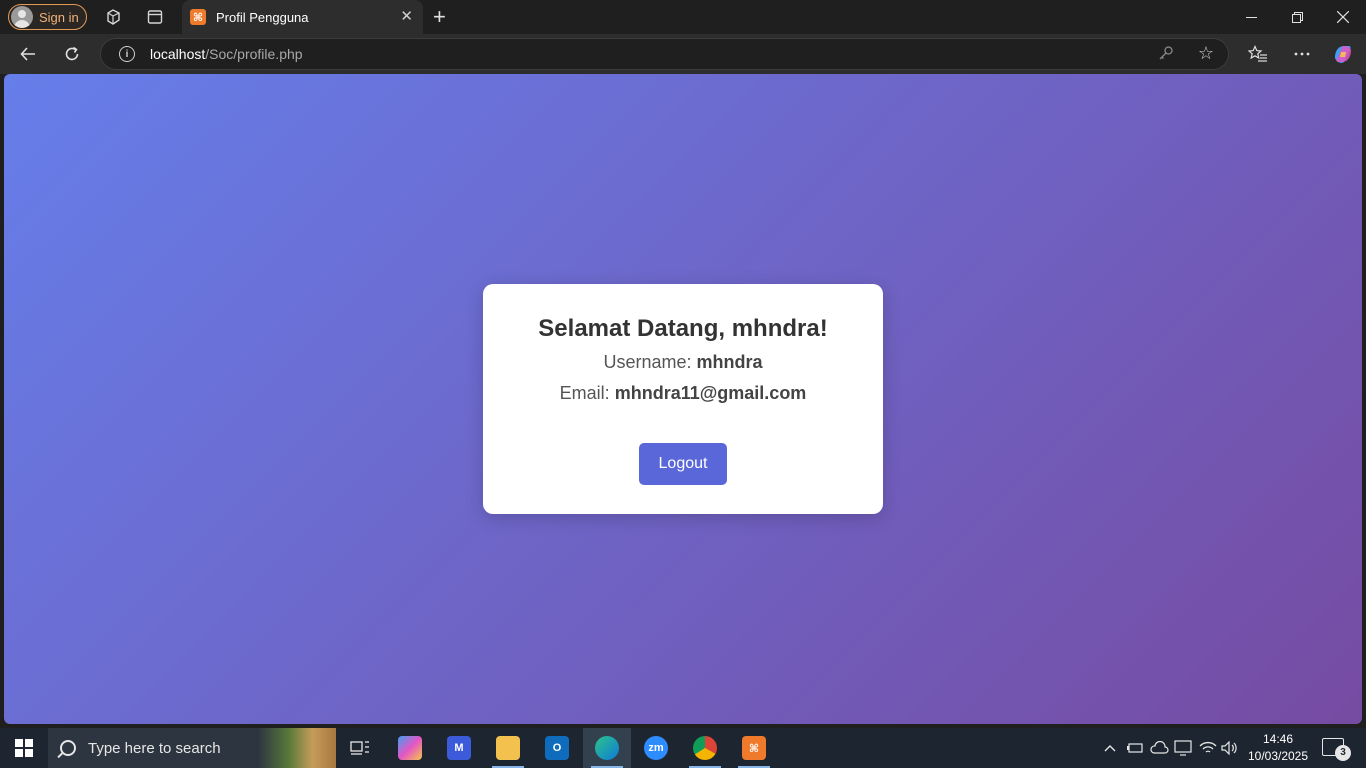 This screenshot has height=768, width=1366. Describe the element at coordinates (683, 464) in the screenshot. I see `logout-button: Logout` at that location.